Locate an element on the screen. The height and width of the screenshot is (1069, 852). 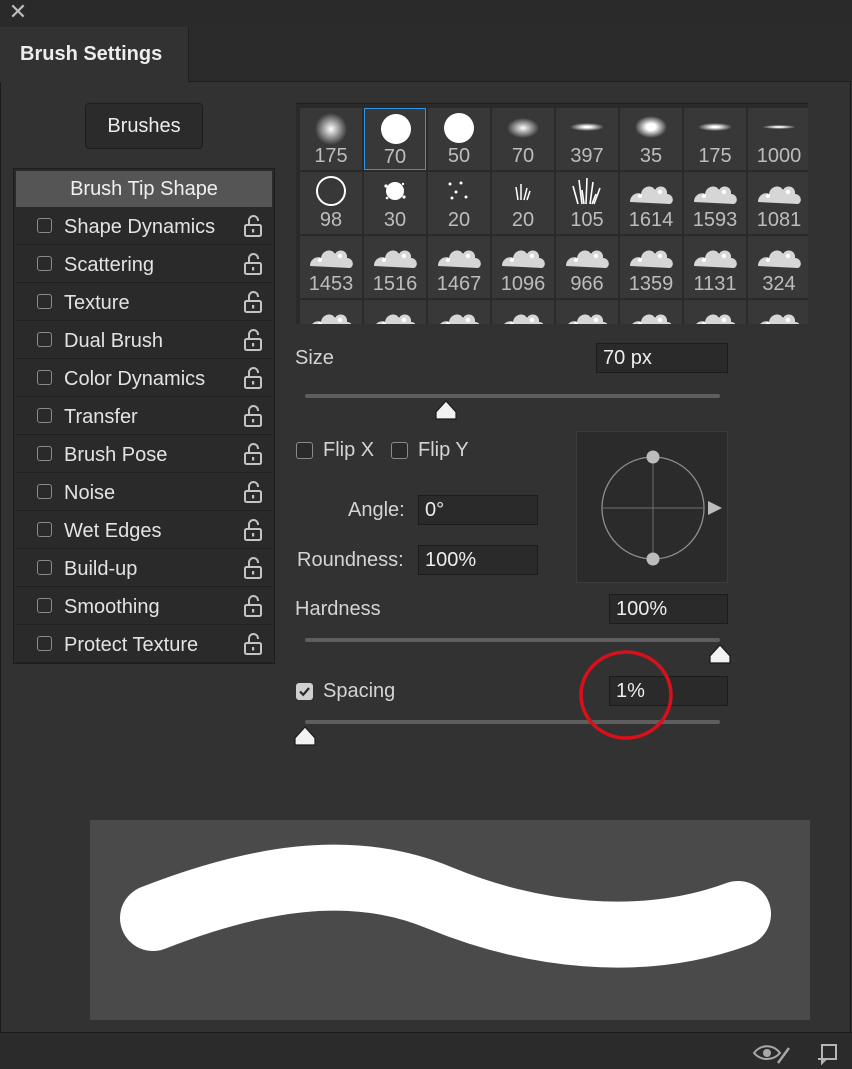
brush-preset: 966 is located at coordinates (587, 267).